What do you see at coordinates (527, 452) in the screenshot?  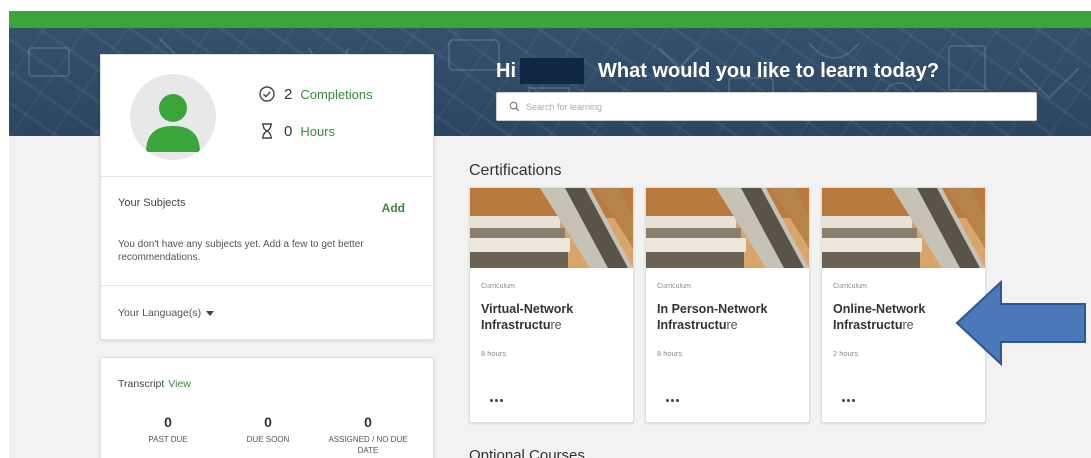 I see `optional-courses-title: Optional Courses` at bounding box center [527, 452].